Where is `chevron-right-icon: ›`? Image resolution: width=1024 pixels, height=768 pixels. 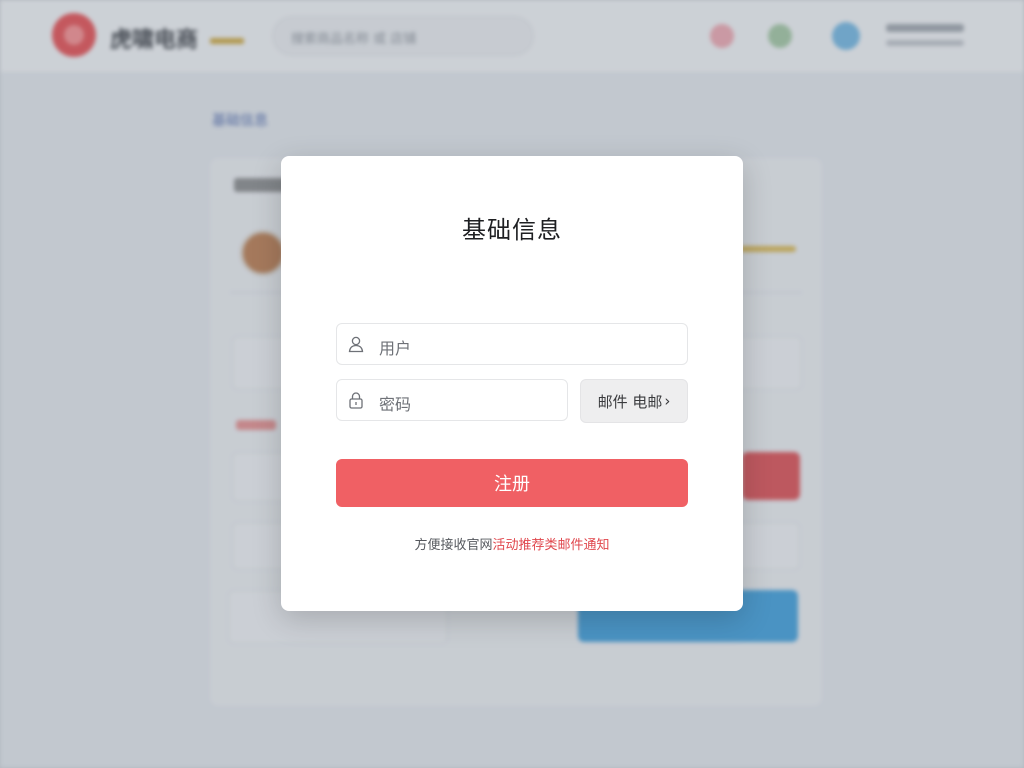
chevron-right-icon: › is located at coordinates (667, 401).